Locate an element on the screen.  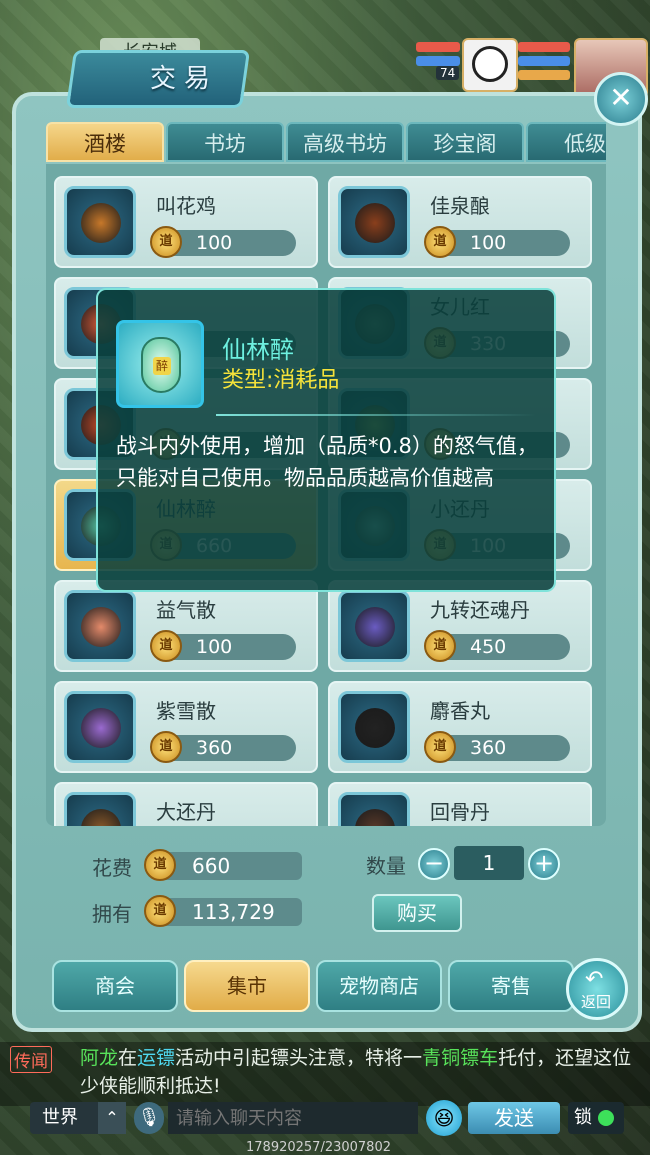
tab-chamber-of-commerce: 商会 is located at coordinates (115, 986).